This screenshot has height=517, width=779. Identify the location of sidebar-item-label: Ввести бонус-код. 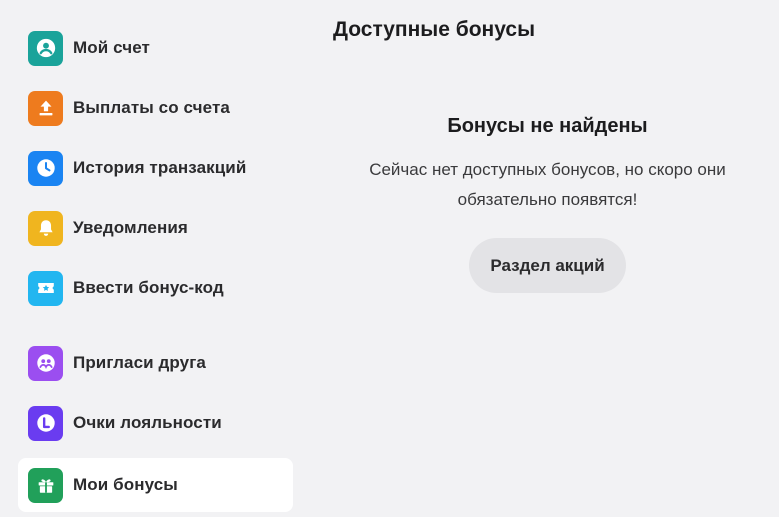
(148, 287).